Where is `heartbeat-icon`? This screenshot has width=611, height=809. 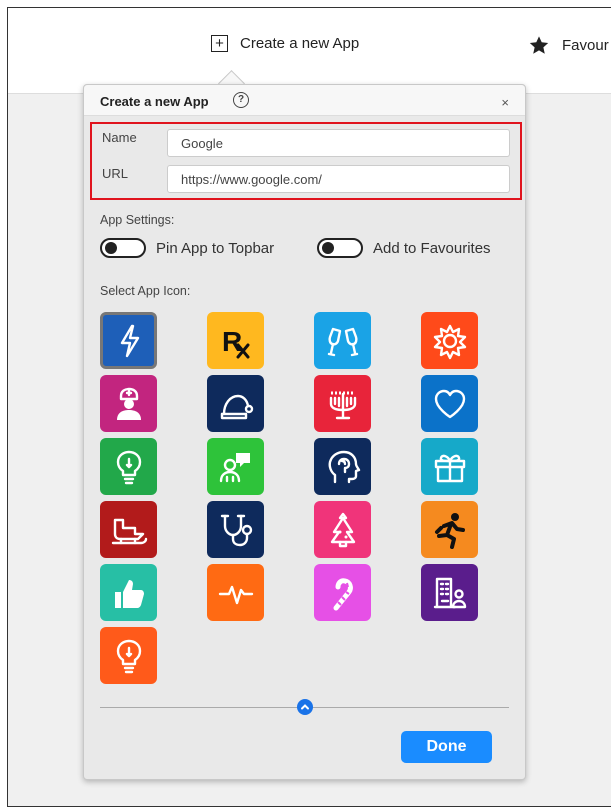 heartbeat-icon is located at coordinates (235, 594).